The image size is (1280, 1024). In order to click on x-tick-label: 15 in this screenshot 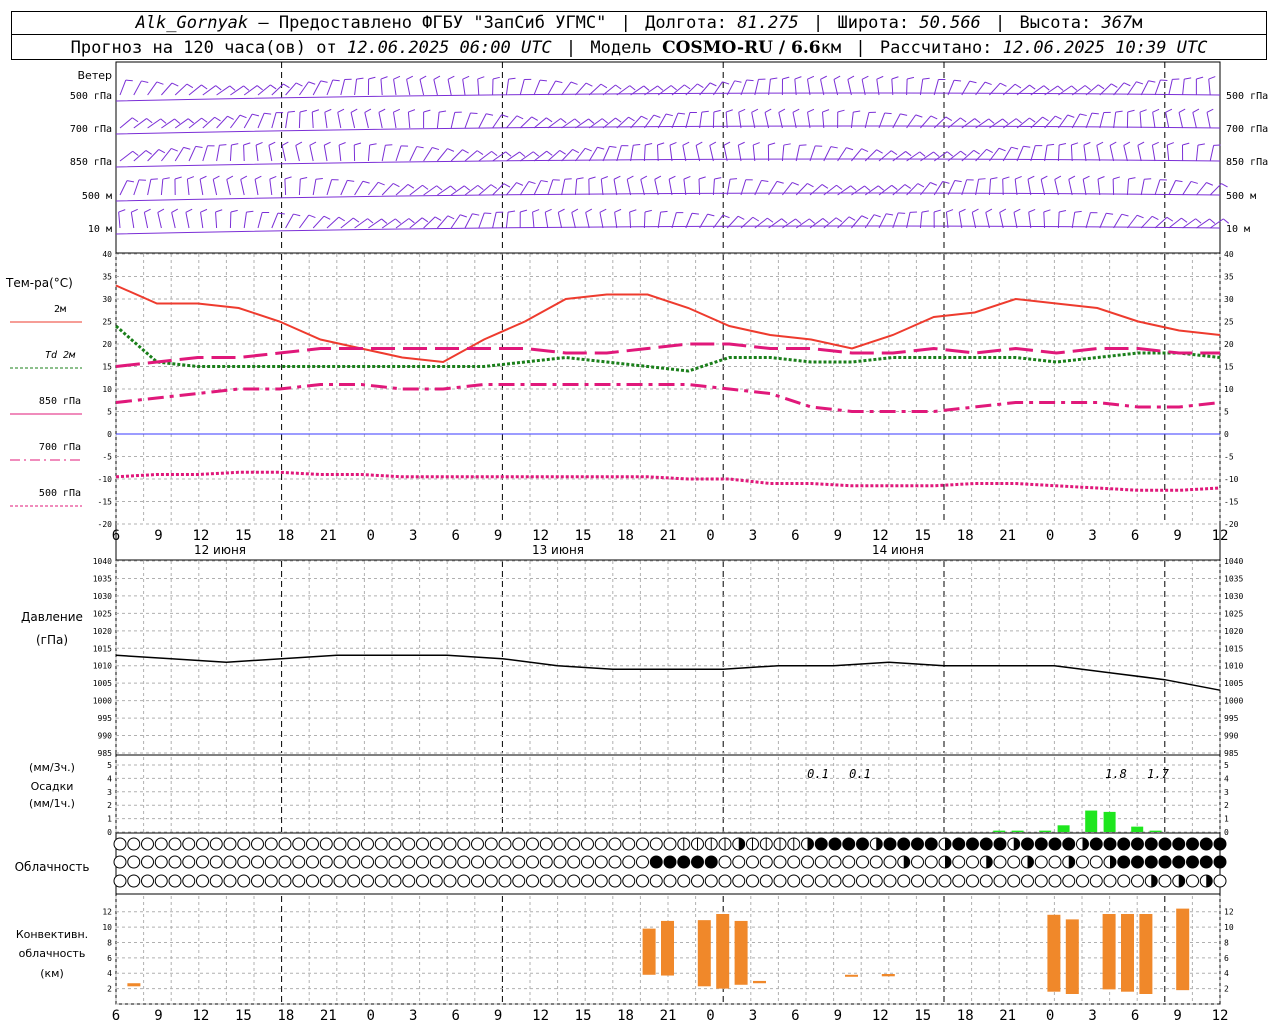, I will do `click(243, 536)`.